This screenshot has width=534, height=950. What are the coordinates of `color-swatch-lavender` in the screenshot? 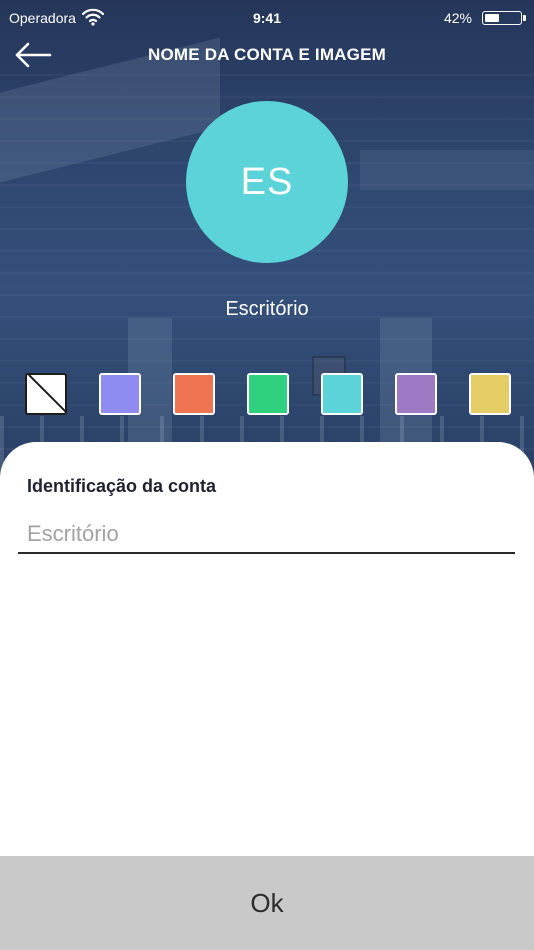 It's located at (120, 394).